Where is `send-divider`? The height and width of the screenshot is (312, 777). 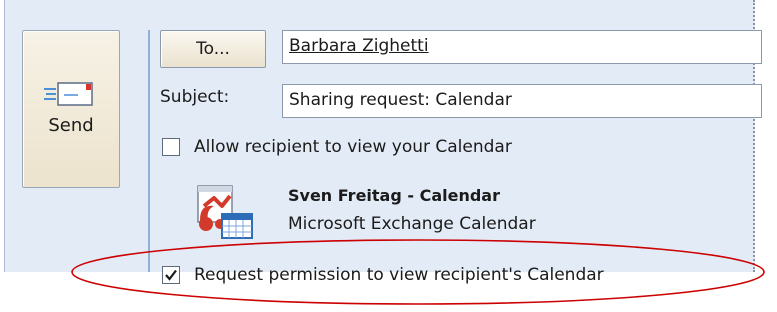 send-divider is located at coordinates (149, 151).